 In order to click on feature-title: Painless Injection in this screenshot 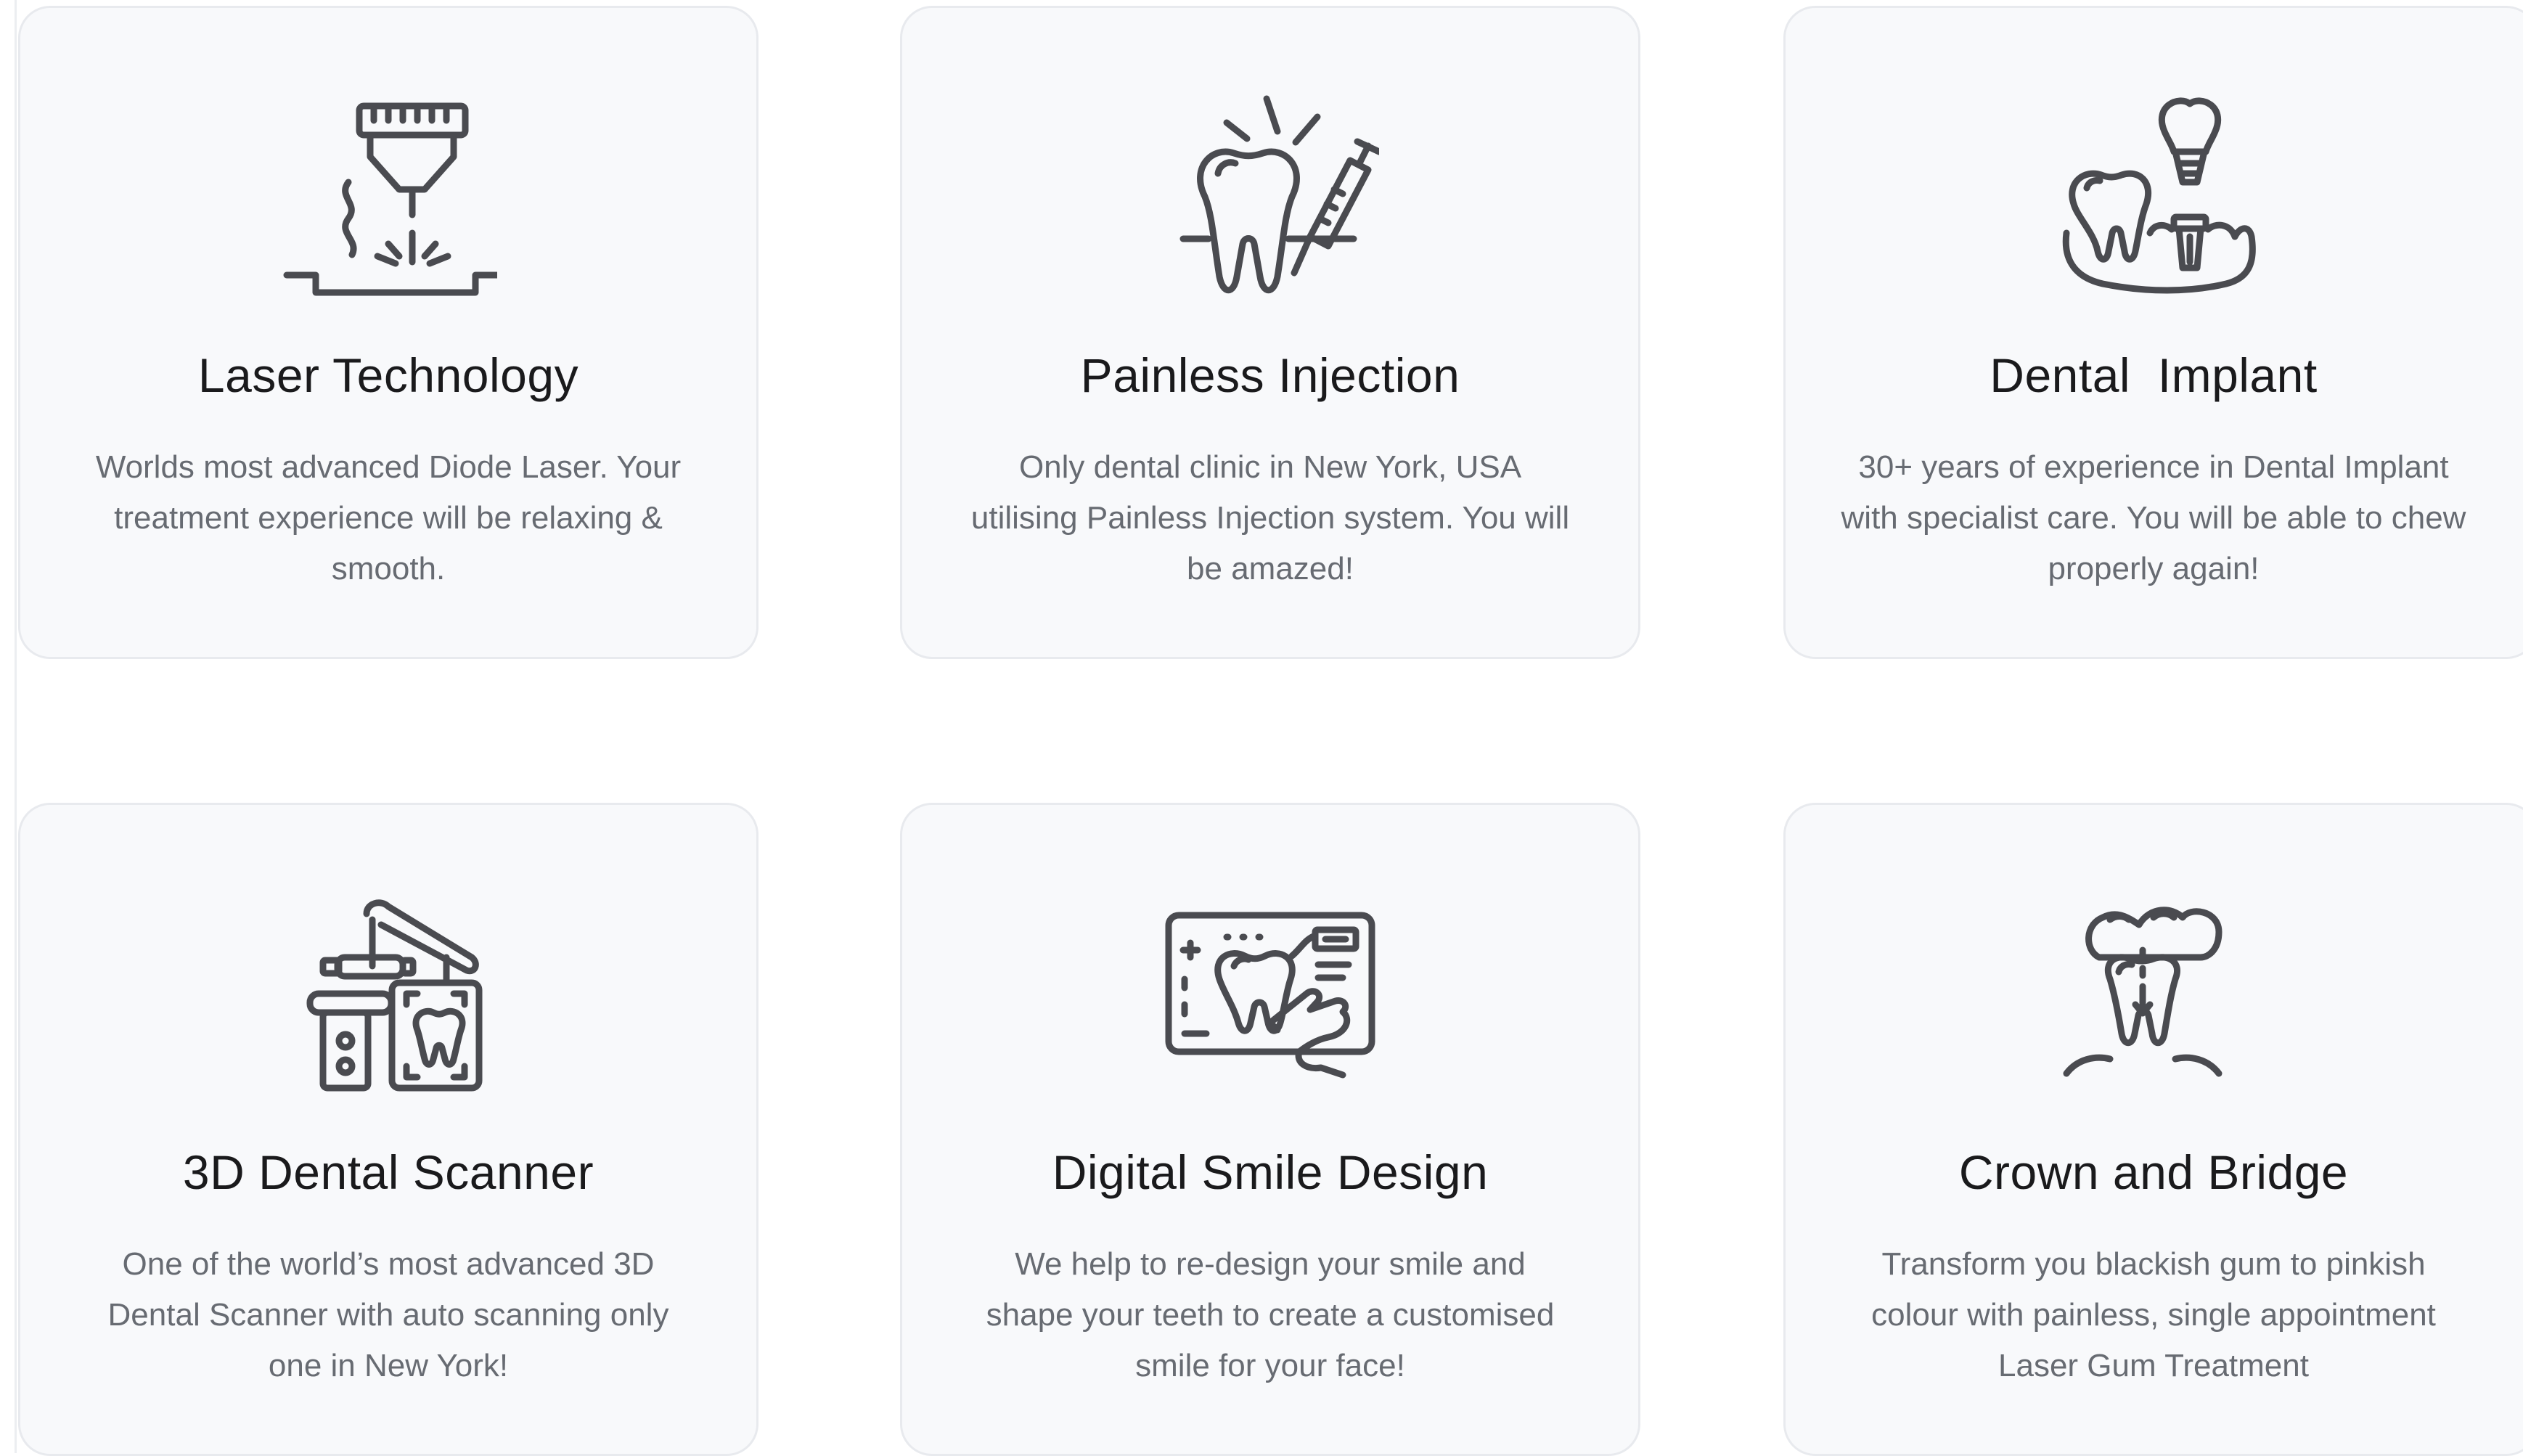, I will do `click(1270, 375)`.